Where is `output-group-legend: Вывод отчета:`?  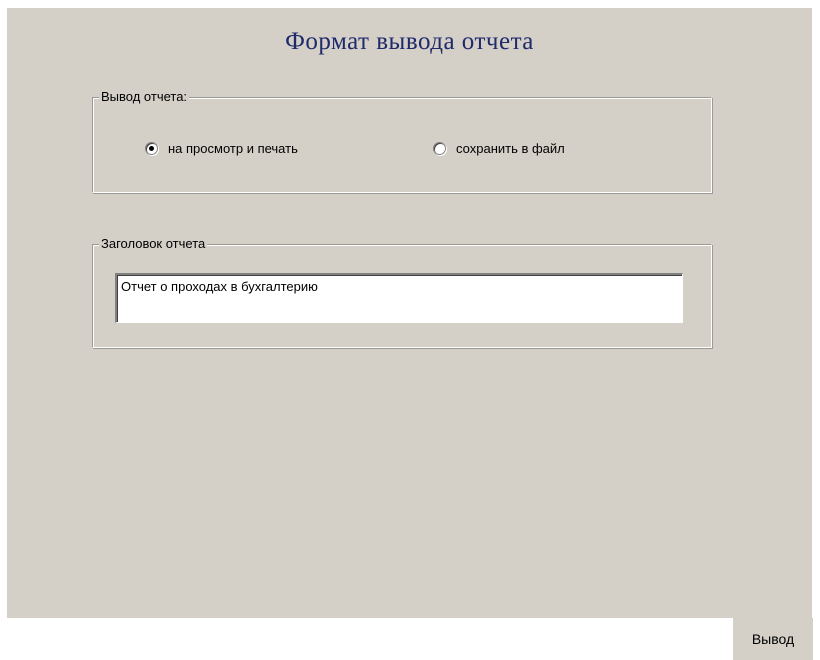 output-group-legend: Вывод отчета: is located at coordinates (144, 97).